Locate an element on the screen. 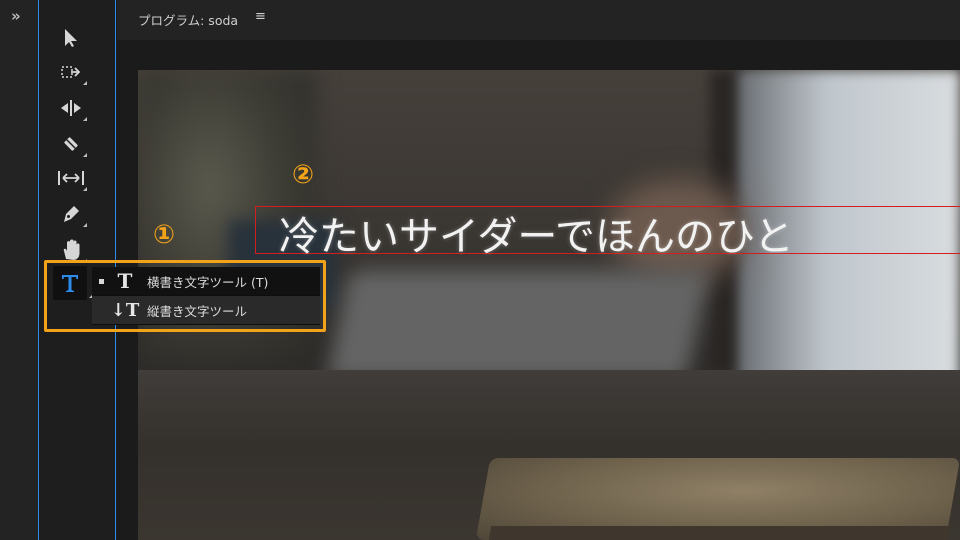 The height and width of the screenshot is (540, 960). track-select-forward-tool is located at coordinates (71, 72).